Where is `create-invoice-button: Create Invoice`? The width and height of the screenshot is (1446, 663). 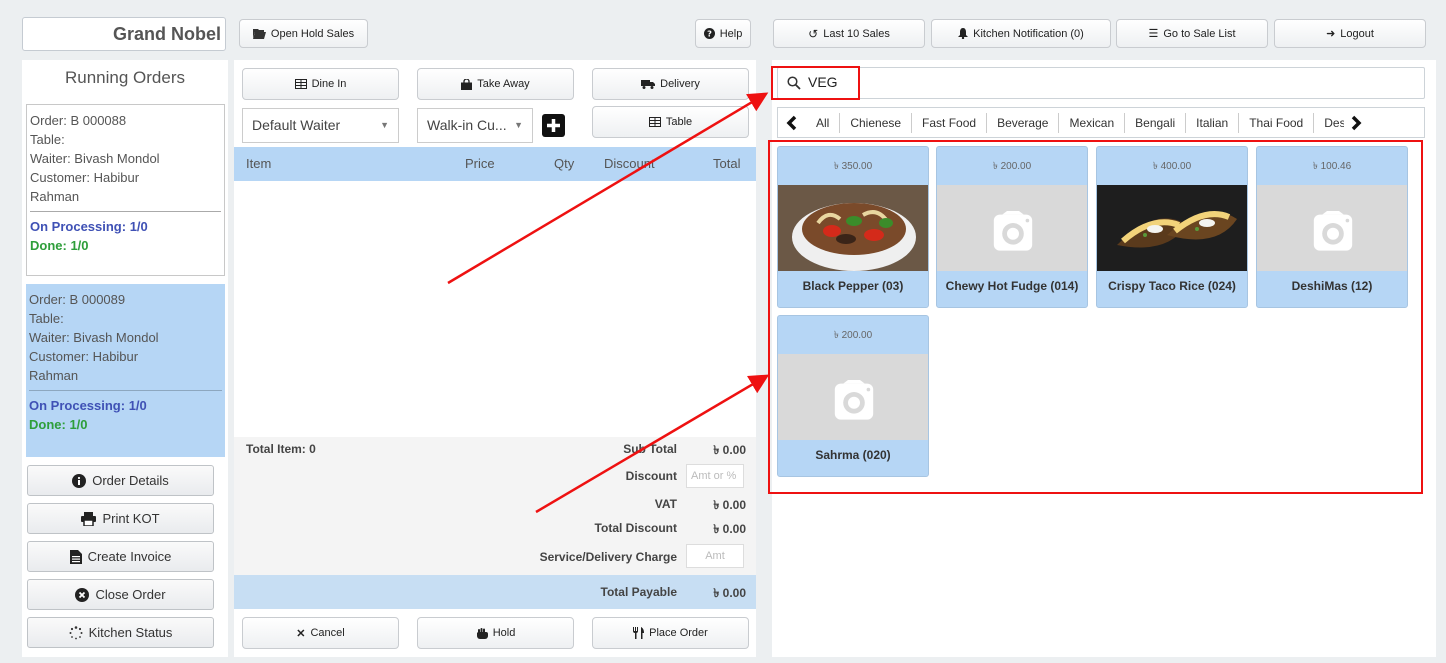 create-invoice-button: Create Invoice is located at coordinates (120, 556).